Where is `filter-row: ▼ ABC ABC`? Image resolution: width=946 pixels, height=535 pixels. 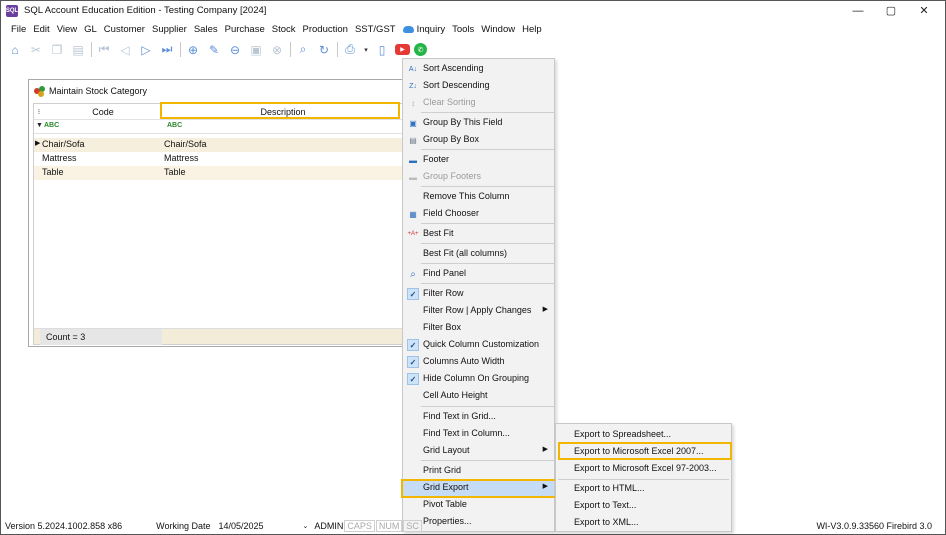
filter-row: ▼ ABC ABC is located at coordinates (218, 127).